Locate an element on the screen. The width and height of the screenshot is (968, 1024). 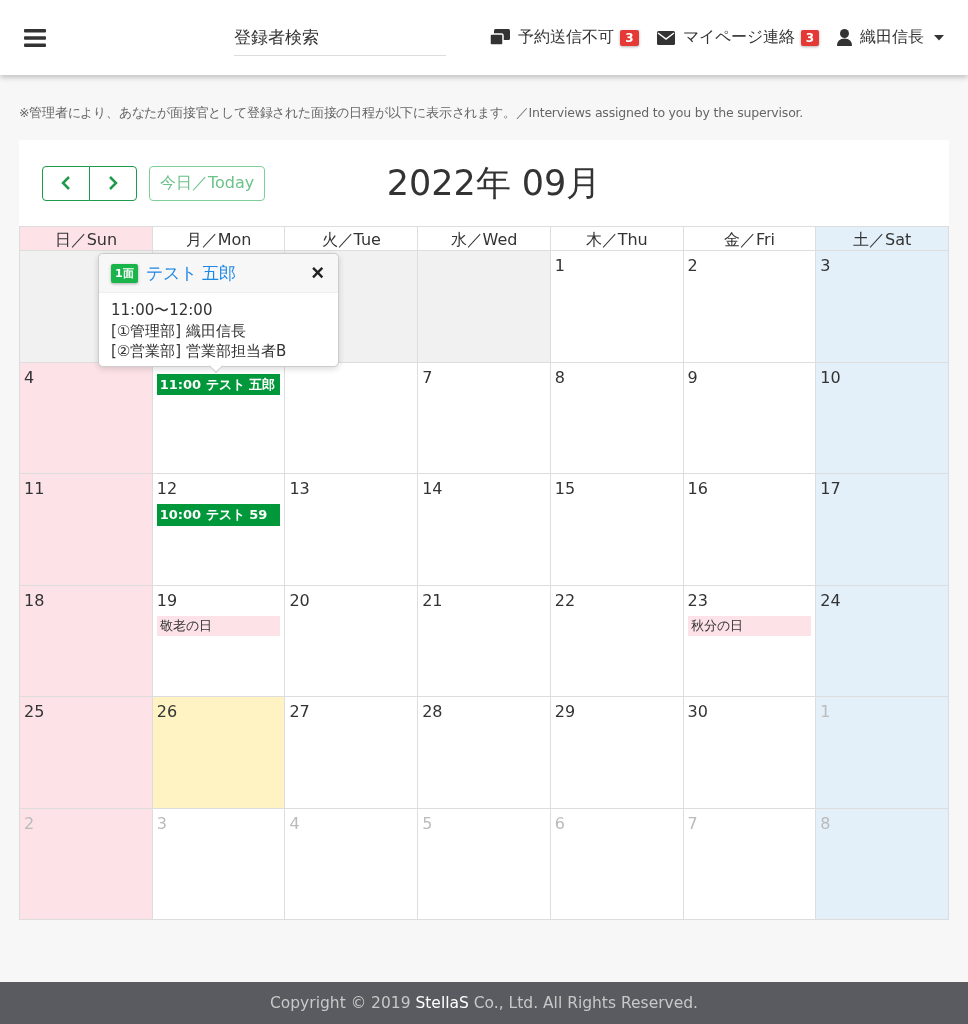
day-cell: 26 is located at coordinates (219, 753).